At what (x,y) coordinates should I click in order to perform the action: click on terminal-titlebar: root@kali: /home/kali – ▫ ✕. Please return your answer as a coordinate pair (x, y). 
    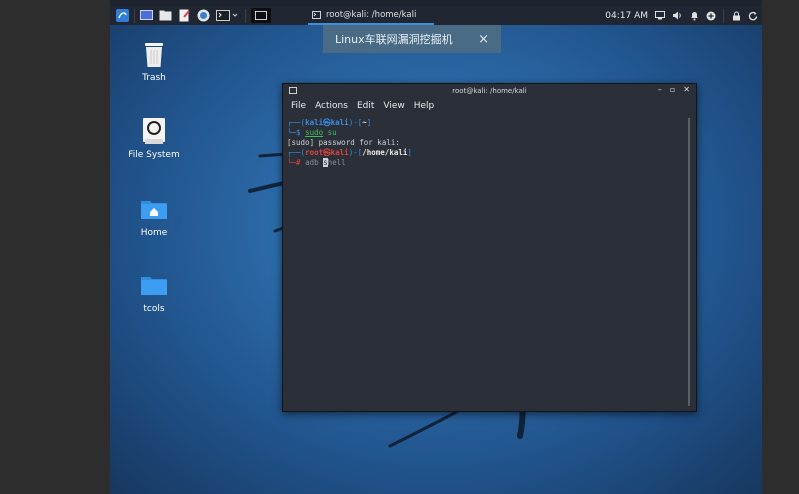
    Looking at the image, I should click on (489, 91).